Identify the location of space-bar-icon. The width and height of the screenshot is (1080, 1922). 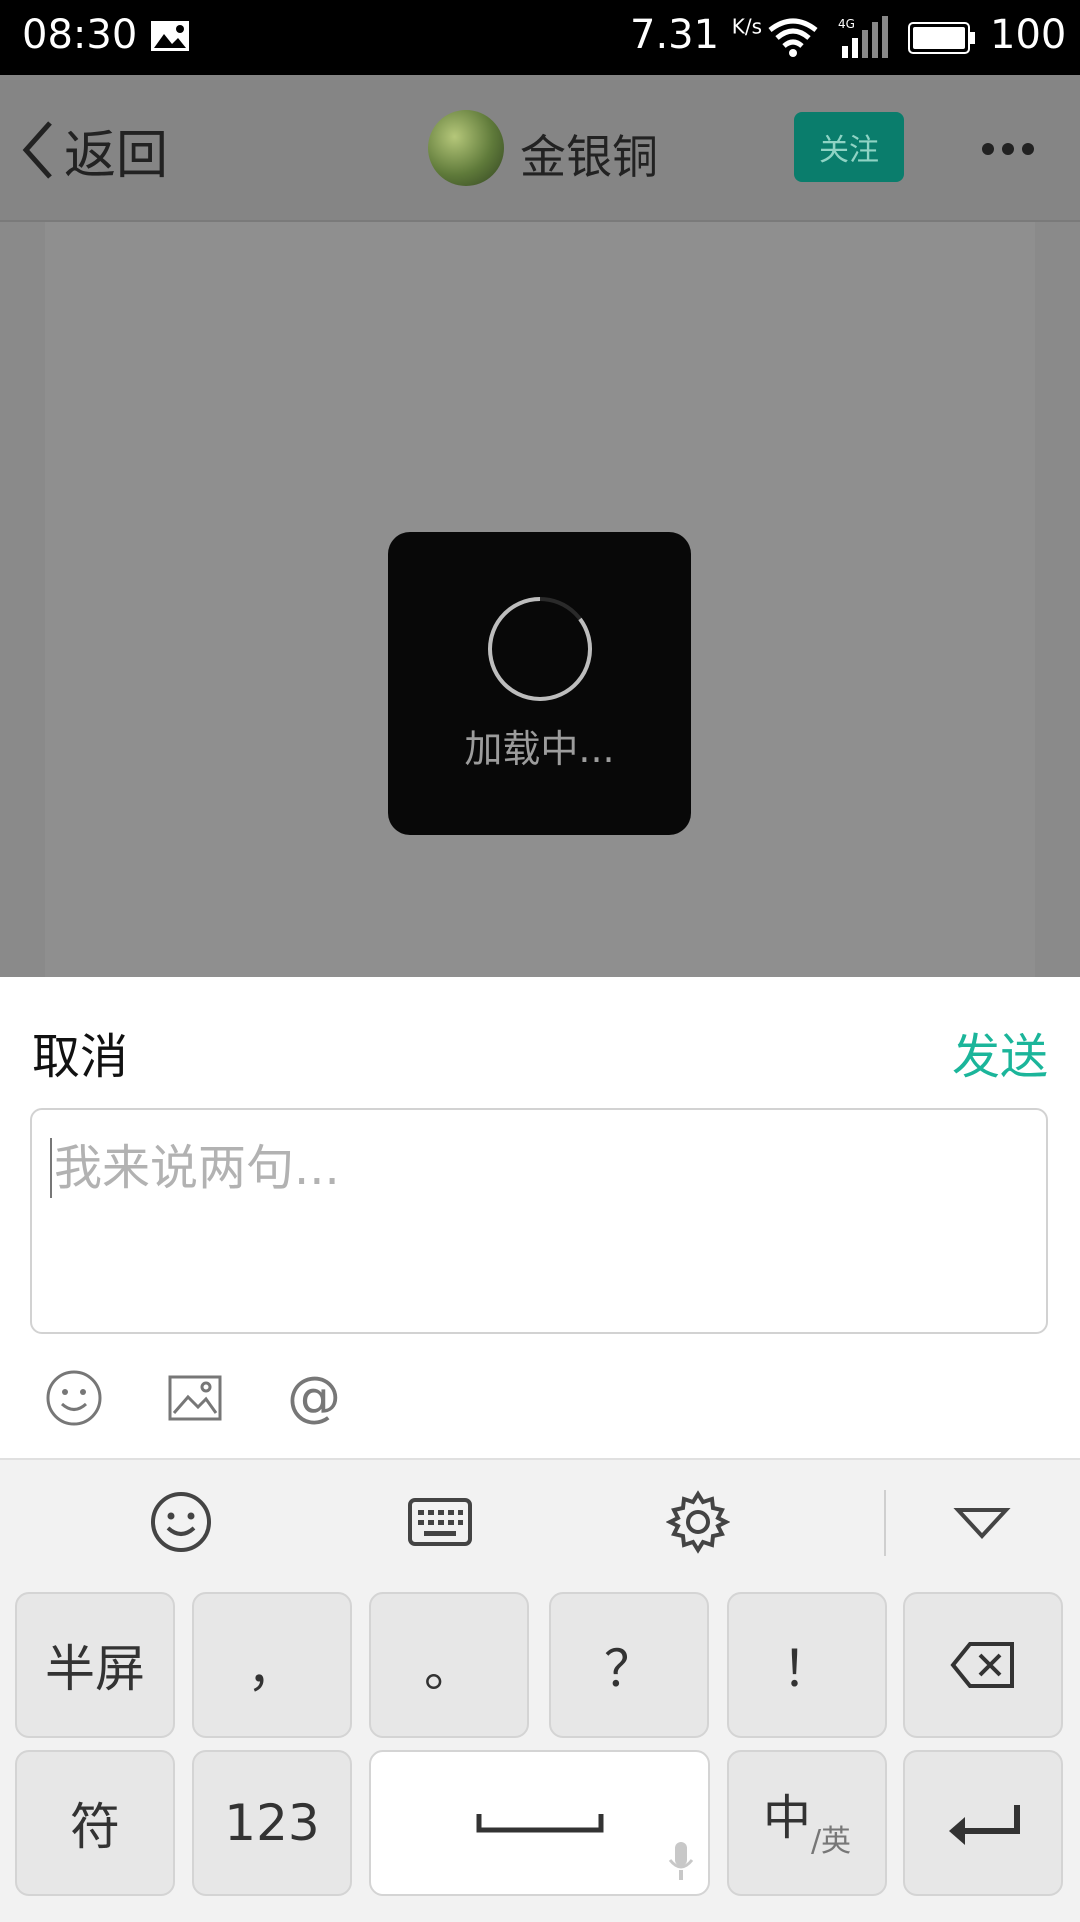
(539, 1823).